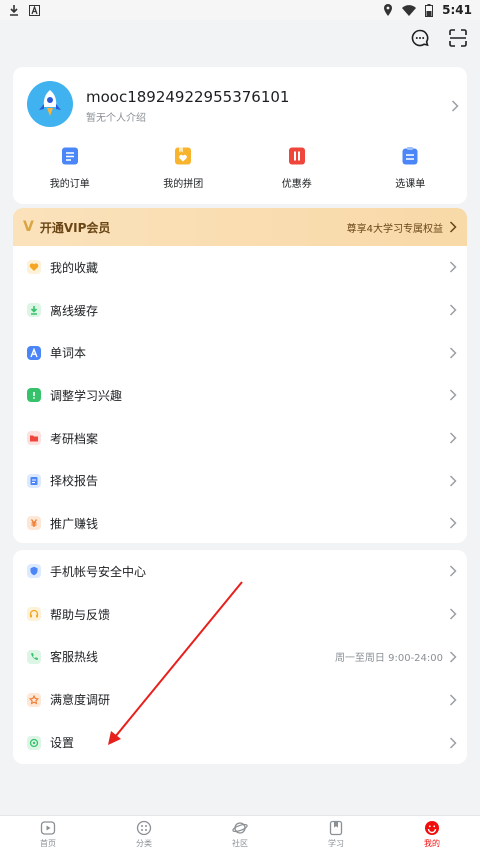 The image size is (480, 853). Describe the element at coordinates (98, 571) in the screenshot. I see `menu-item-label: 手机帐号安全中心` at that location.